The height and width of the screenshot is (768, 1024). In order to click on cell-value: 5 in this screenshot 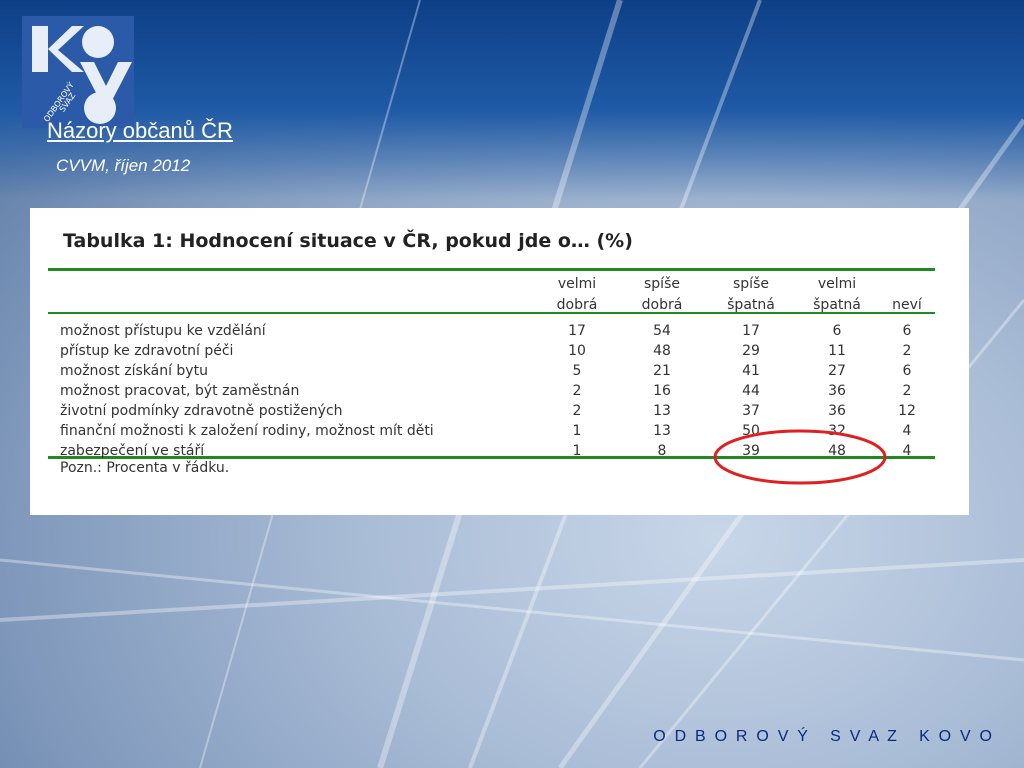, I will do `click(577, 371)`.